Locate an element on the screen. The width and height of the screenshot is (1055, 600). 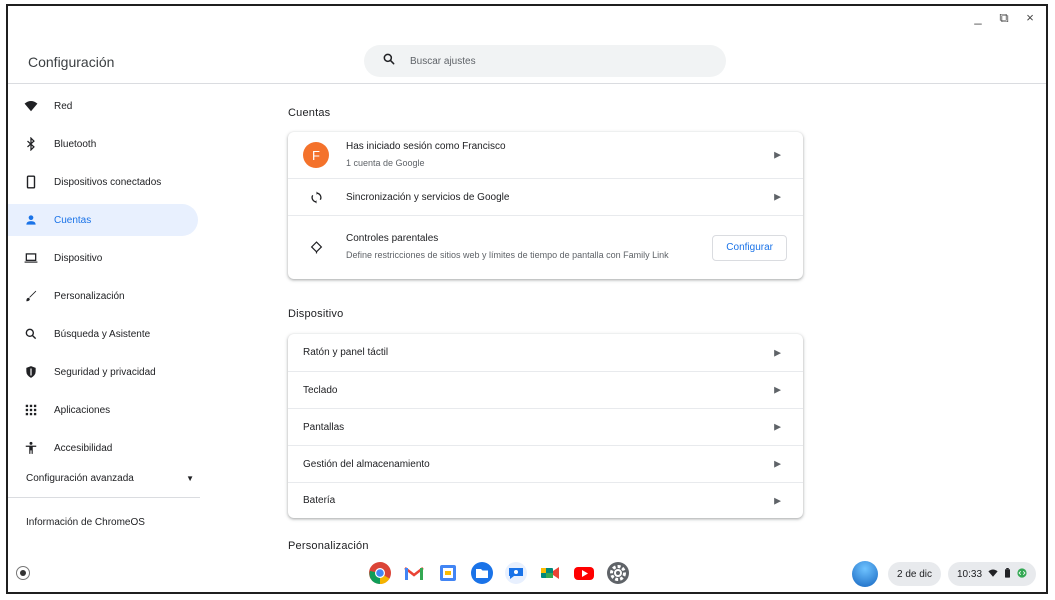
sidebar-item-accounts: Cuentas is located at coordinates (103, 220).